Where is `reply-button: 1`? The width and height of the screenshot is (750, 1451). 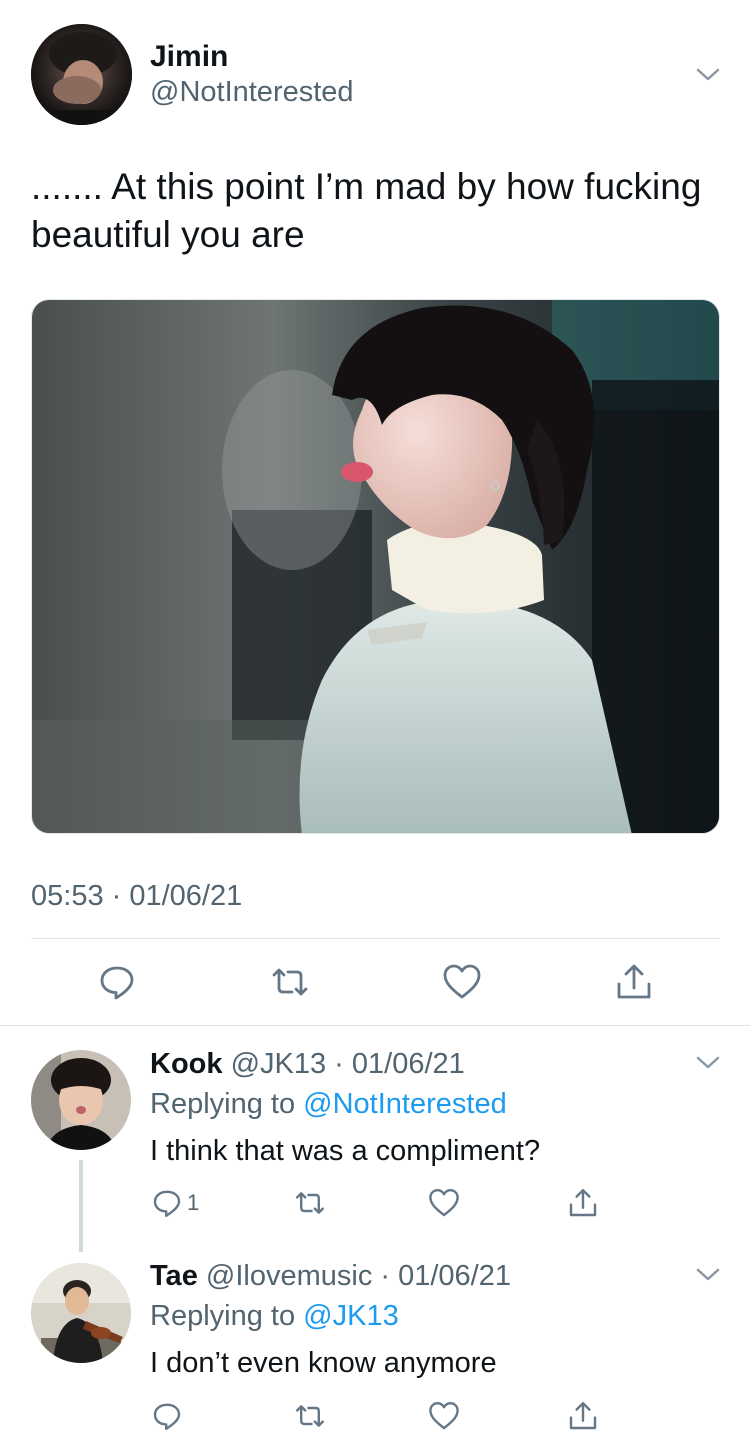 reply-button: 1 is located at coordinates (175, 1203).